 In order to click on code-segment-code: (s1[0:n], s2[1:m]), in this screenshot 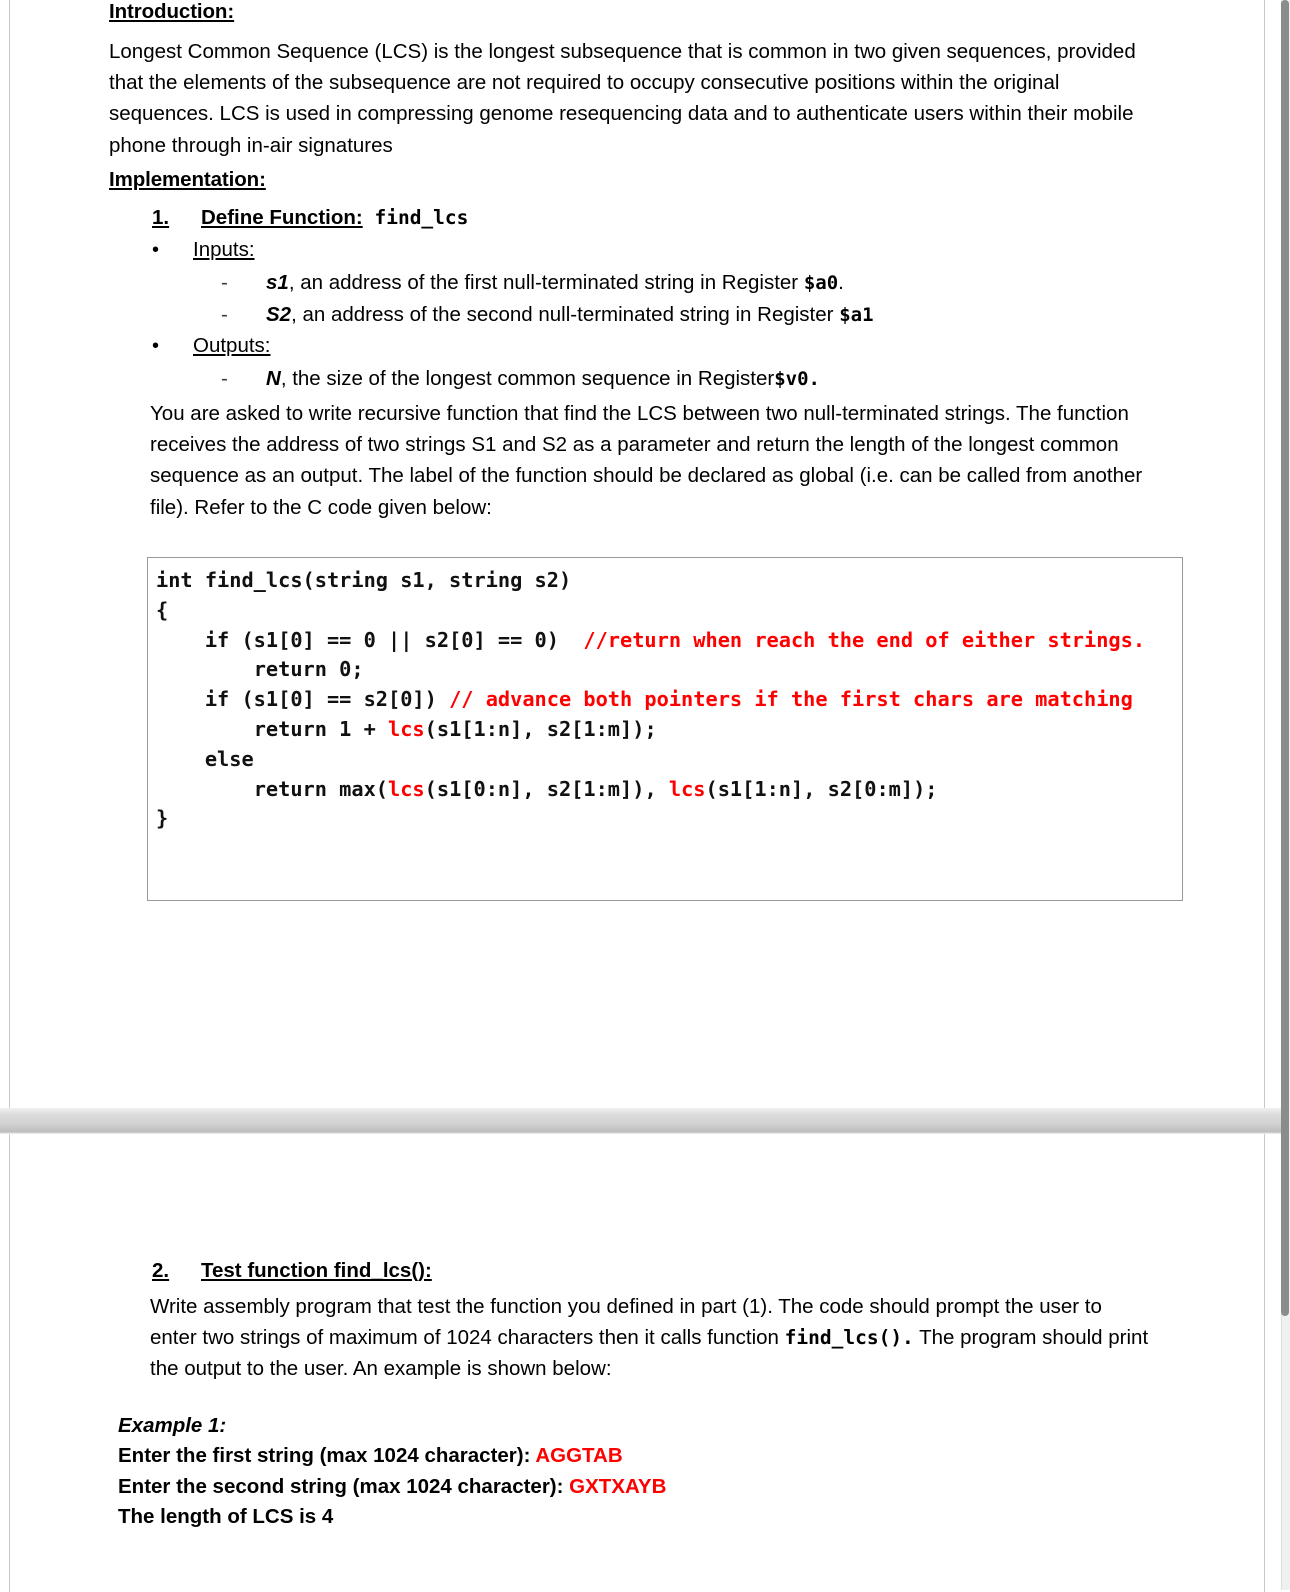, I will do `click(546, 788)`.